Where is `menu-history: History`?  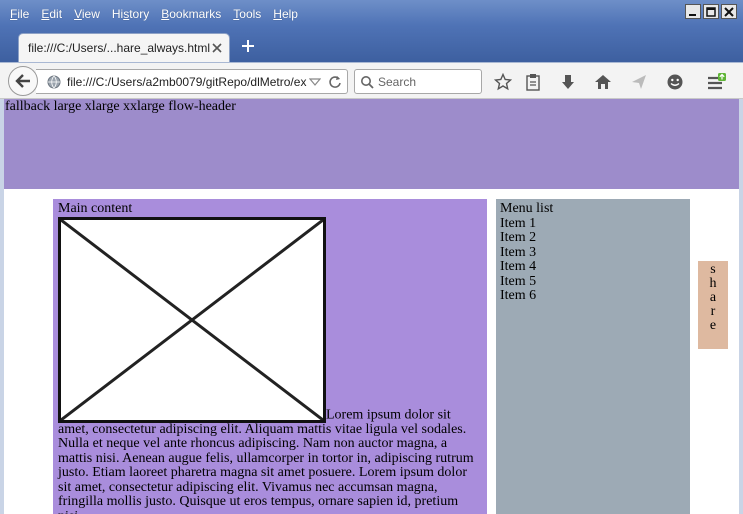 menu-history: History is located at coordinates (130, 15).